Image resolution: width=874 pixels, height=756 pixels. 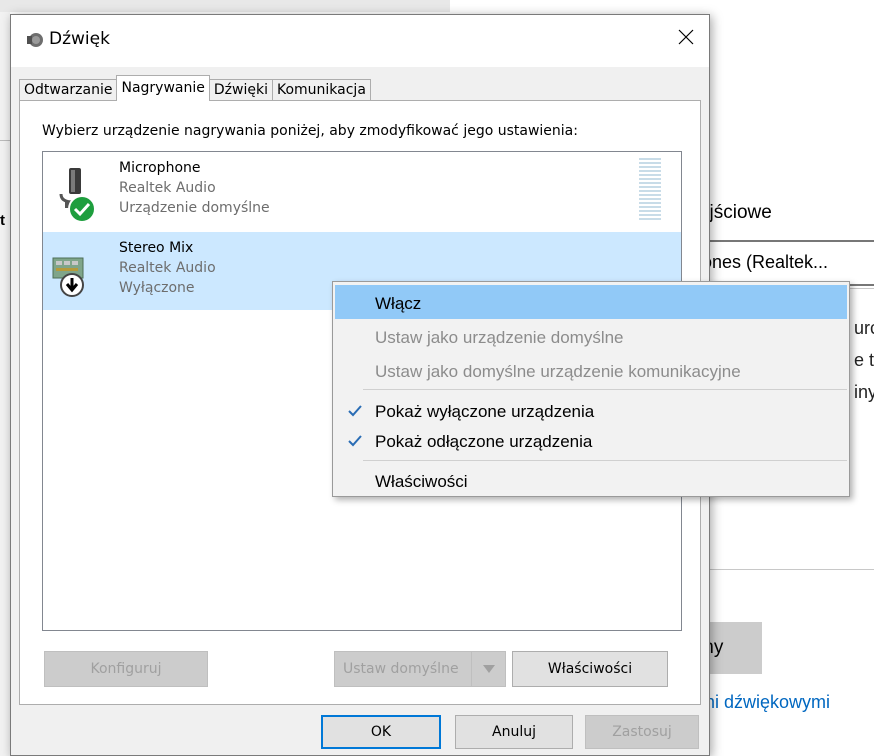 What do you see at coordinates (864, 392) in the screenshot?
I see `background-text-fragment: iny` at bounding box center [864, 392].